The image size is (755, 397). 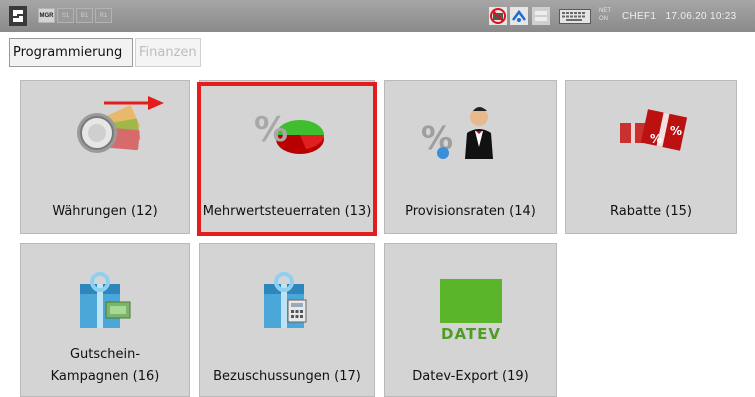 What do you see at coordinates (18, 16) in the screenshot?
I see `app-logo-icon` at bounding box center [18, 16].